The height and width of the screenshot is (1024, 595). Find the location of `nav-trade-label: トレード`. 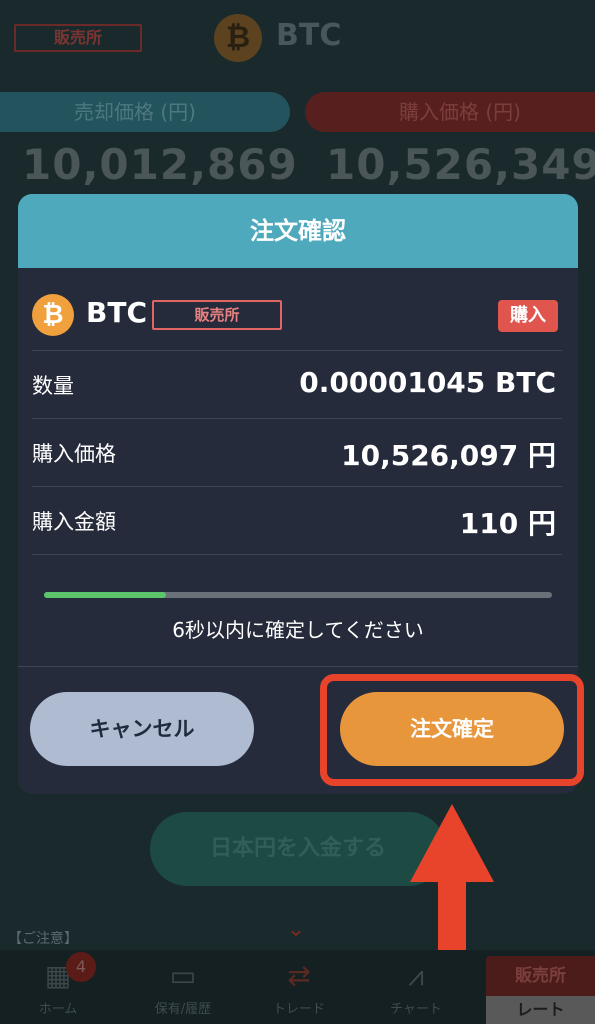

nav-trade-label: トレード is located at coordinates (298, 1009).